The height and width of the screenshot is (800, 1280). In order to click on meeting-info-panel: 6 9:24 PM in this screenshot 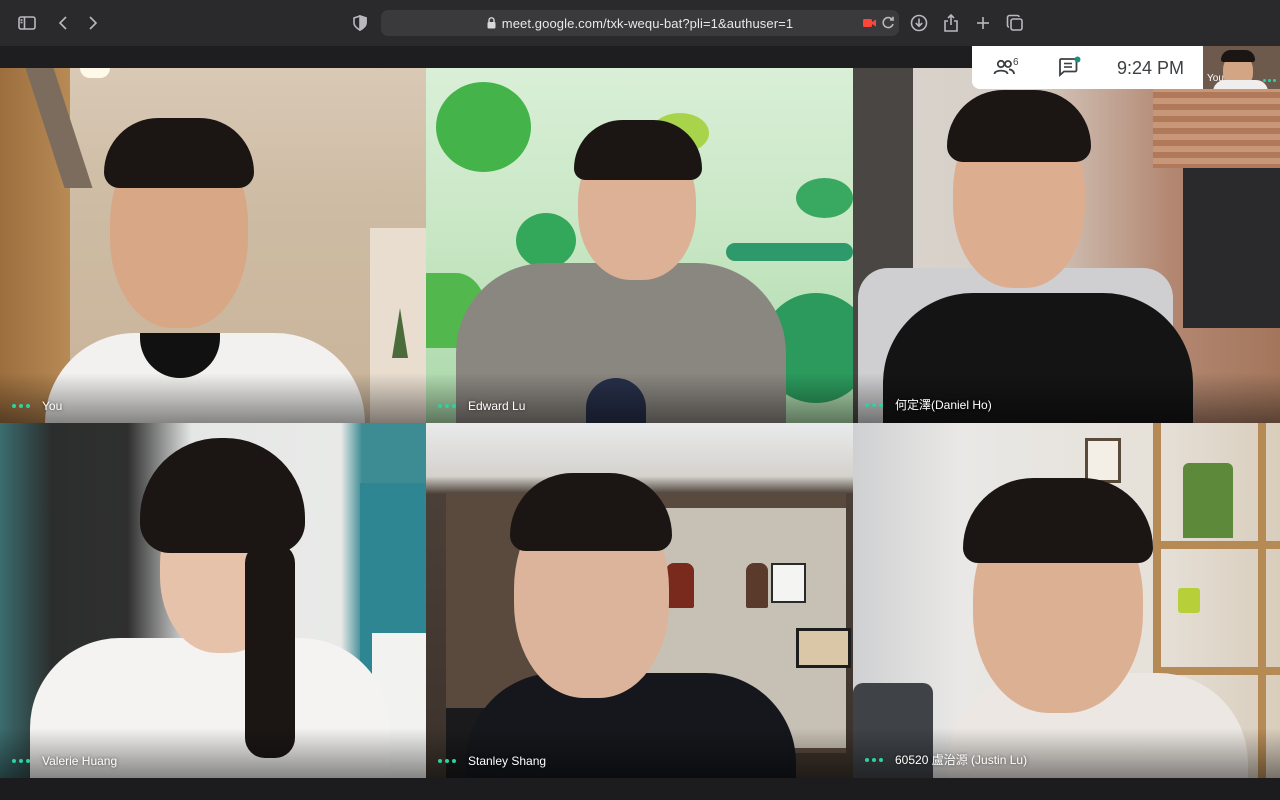, I will do `click(1087, 67)`.